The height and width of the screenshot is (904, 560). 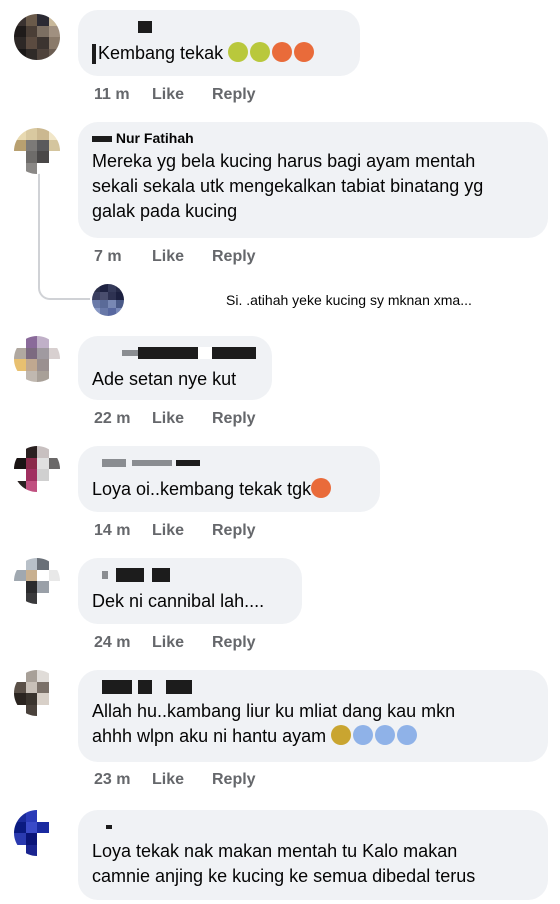 I want to click on comment-actions: 22 m Like Reply, so click(x=175, y=419).